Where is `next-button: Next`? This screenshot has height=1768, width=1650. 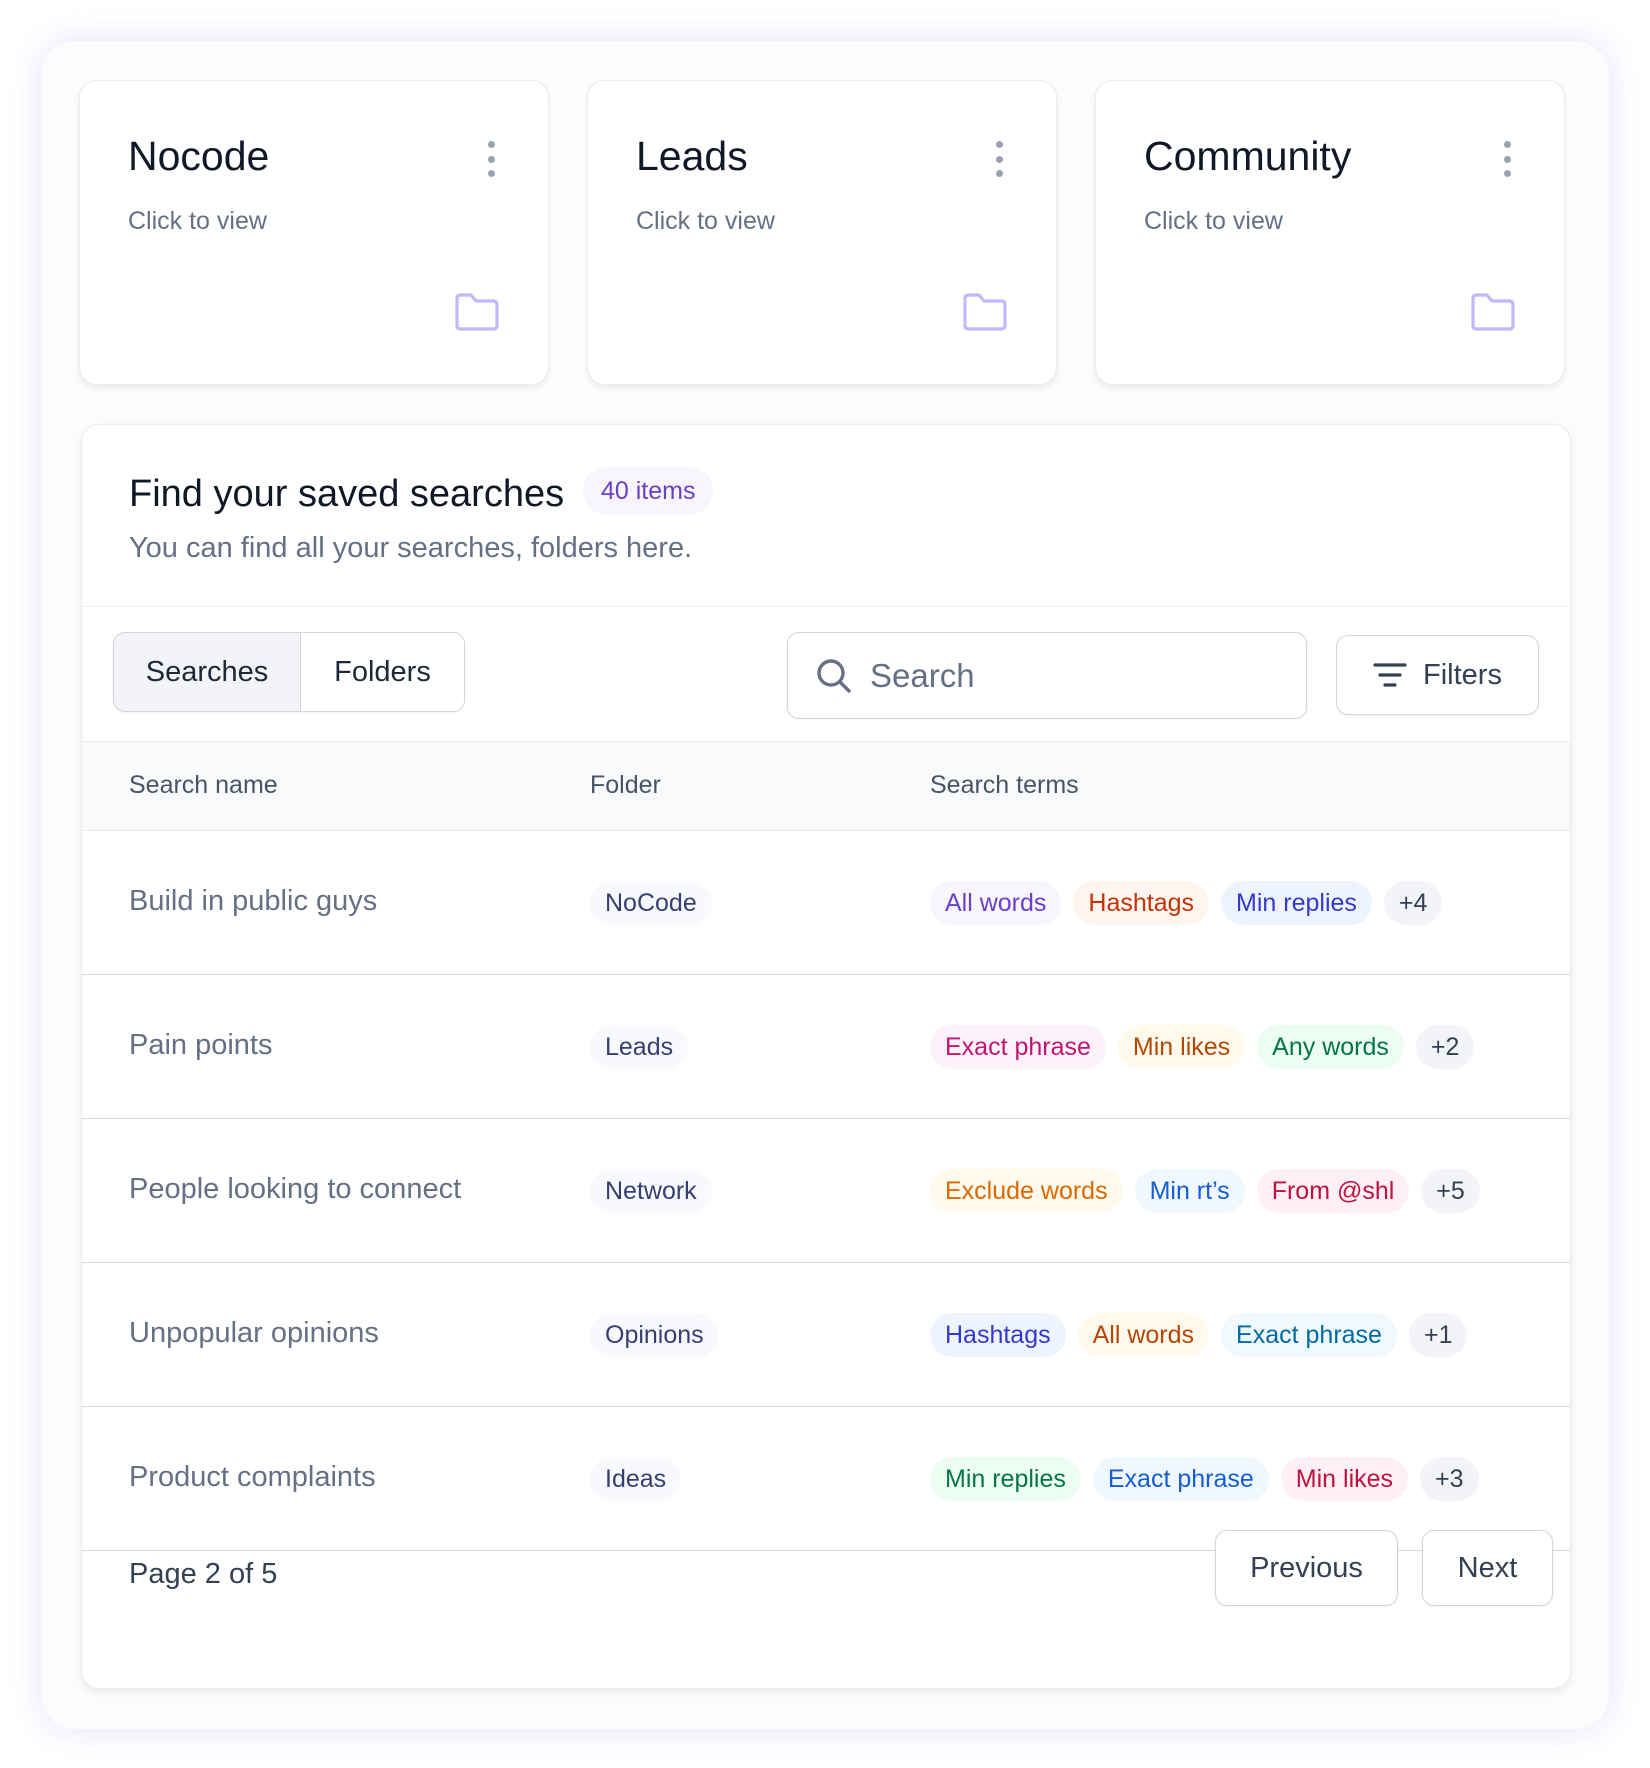
next-button: Next is located at coordinates (1487, 1568).